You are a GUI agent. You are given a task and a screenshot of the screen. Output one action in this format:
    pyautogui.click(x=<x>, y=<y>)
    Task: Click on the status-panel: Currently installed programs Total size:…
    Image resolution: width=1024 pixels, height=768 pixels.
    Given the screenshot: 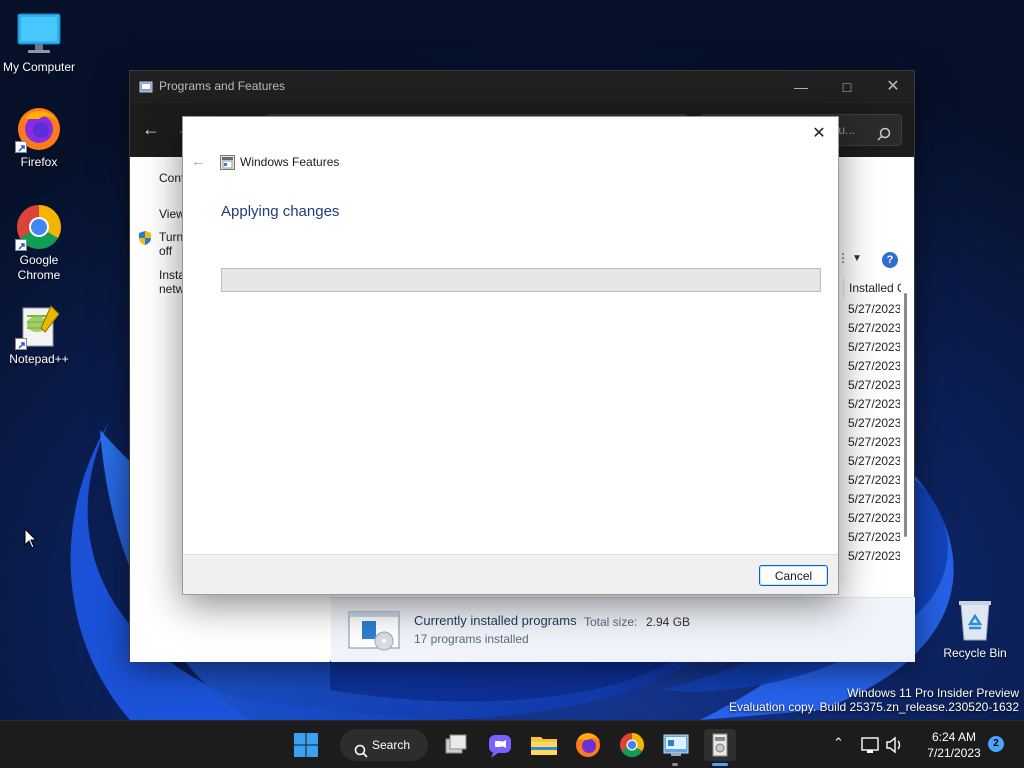 What is the action you would take?
    pyautogui.click(x=623, y=629)
    